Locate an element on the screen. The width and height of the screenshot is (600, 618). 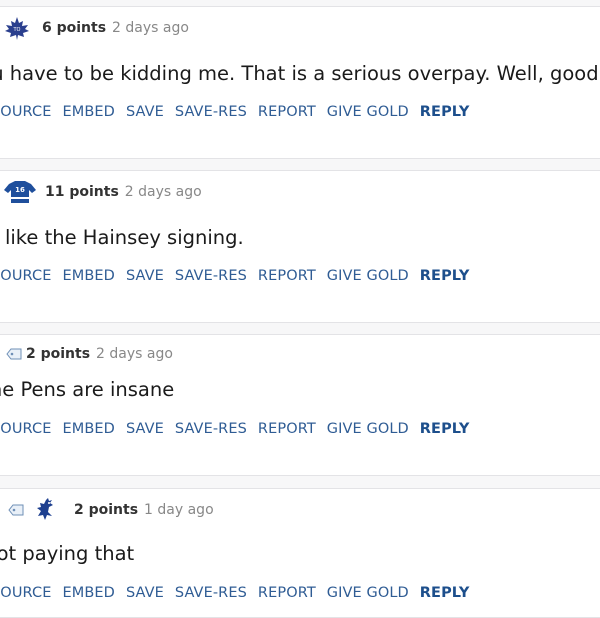
comment-timestamp: 1 day ago is located at coordinates (179, 510).